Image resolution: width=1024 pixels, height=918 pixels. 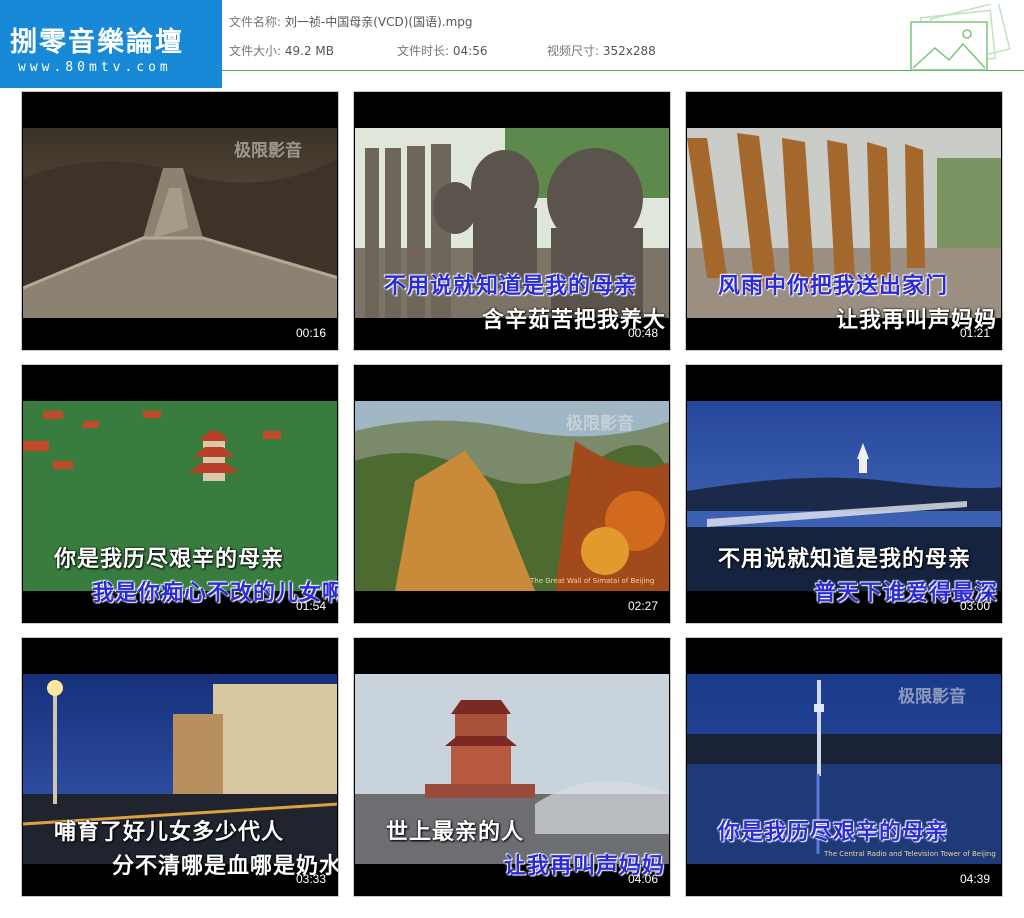 What do you see at coordinates (255, 22) in the screenshot?
I see `file-name-label: 文件名称:` at bounding box center [255, 22].